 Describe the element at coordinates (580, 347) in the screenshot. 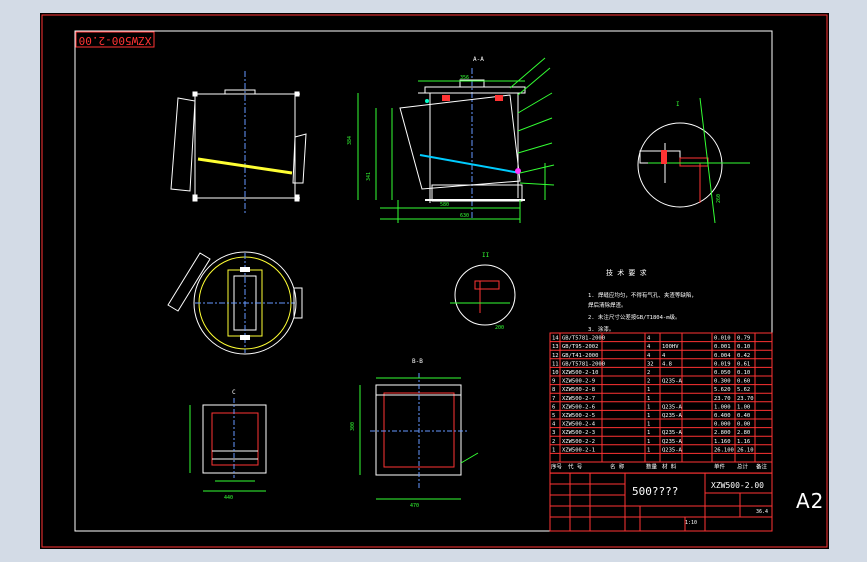

I see `bom-cell-code: GB/T95-2002` at that location.